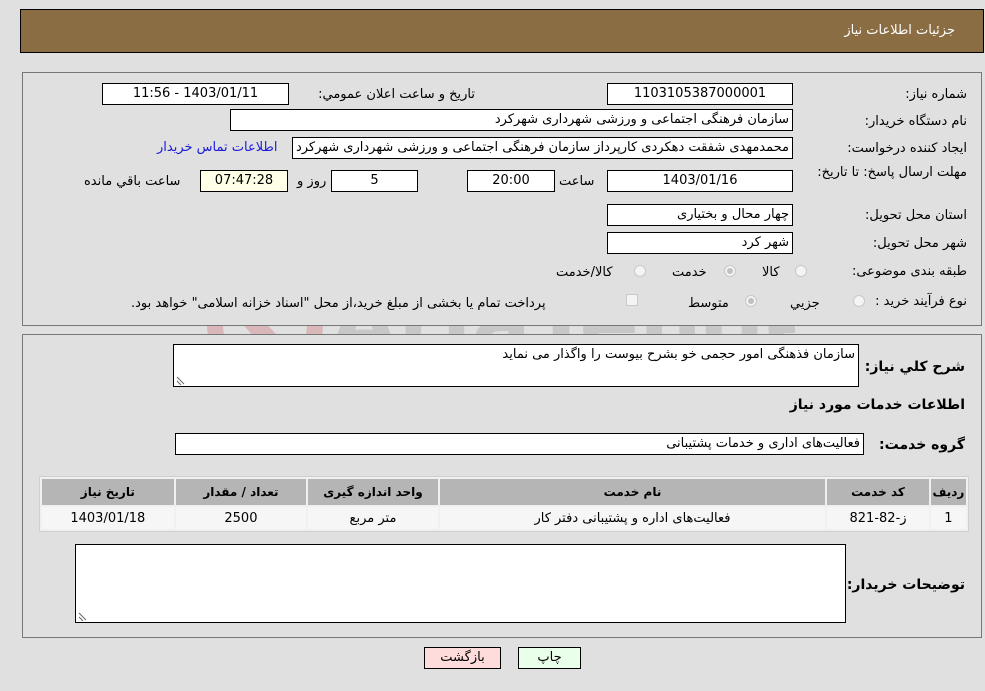 Image resolution: width=985 pixels, height=691 pixels. What do you see at coordinates (632, 300) in the screenshot?
I see `treasury-checkbox` at bounding box center [632, 300].